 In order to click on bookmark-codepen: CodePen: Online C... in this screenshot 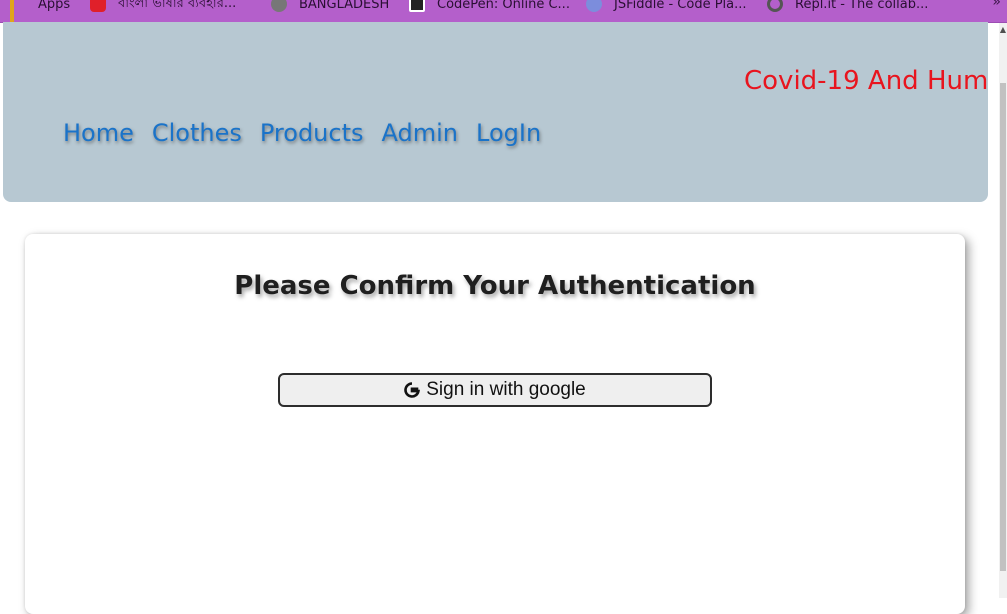, I will do `click(489, 7)`.